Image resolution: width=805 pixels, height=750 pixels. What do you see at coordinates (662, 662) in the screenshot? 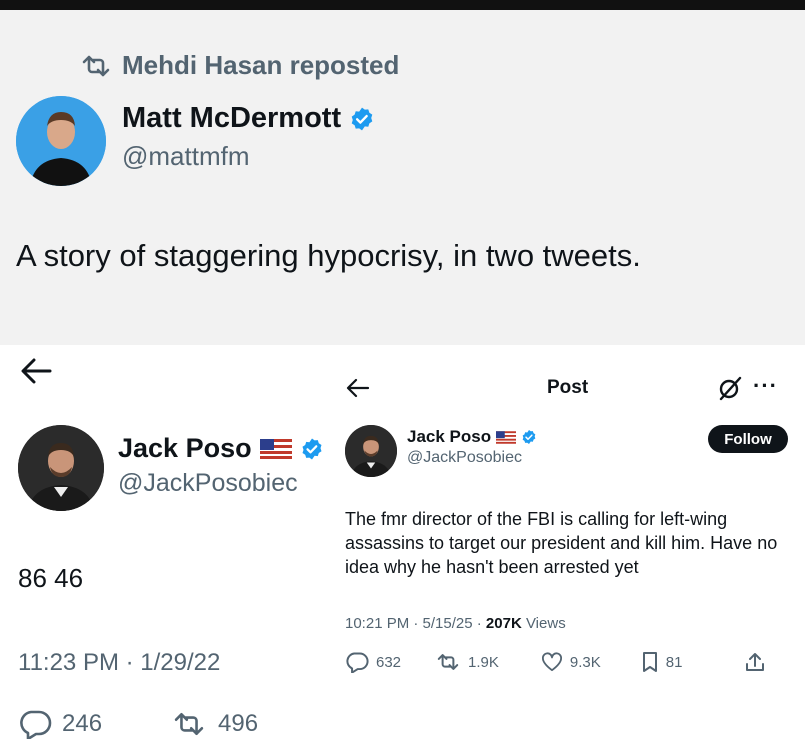
I see `bookmark-button: 81` at bounding box center [662, 662].